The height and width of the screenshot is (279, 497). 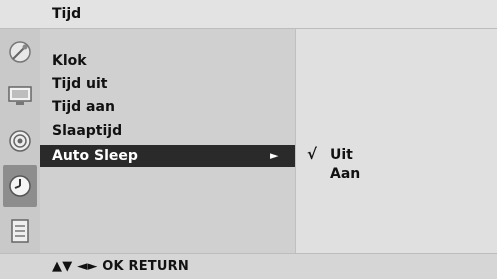 What do you see at coordinates (345, 174) in the screenshot?
I see `option-aan: Aan` at bounding box center [345, 174].